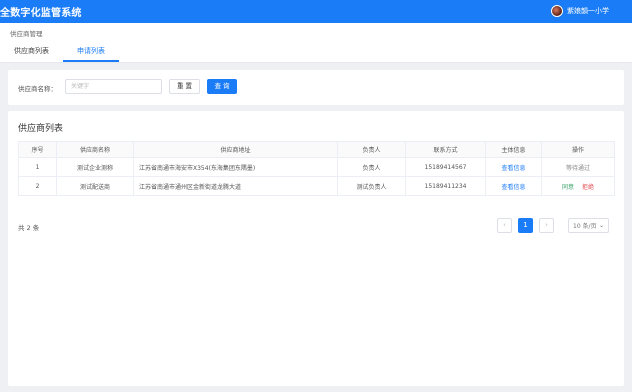 The width and height of the screenshot is (632, 392). What do you see at coordinates (316, 87) in the screenshot?
I see `search-panel: 供应商名称： 重 置 查 询` at bounding box center [316, 87].